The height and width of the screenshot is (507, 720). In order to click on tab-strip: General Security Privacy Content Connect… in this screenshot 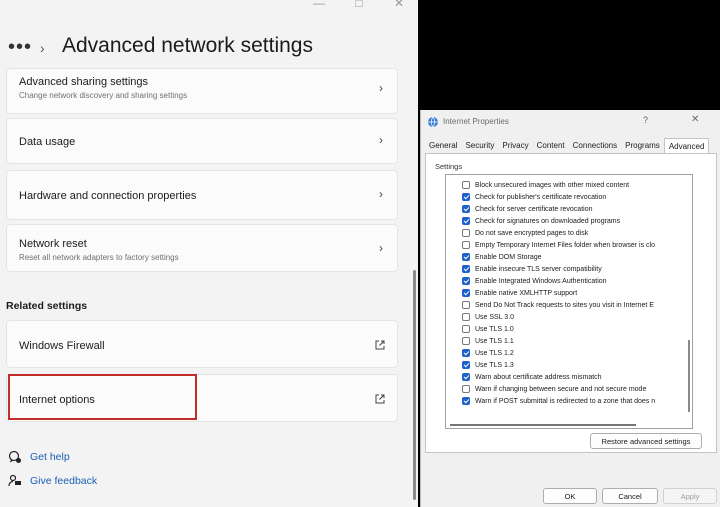, I will do `click(567, 146)`.